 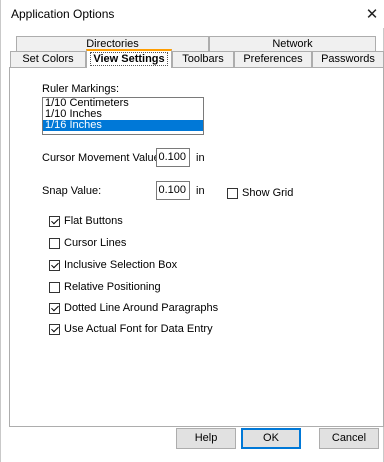 I want to click on list-item-selected: 1/16 Inches, so click(x=123, y=125).